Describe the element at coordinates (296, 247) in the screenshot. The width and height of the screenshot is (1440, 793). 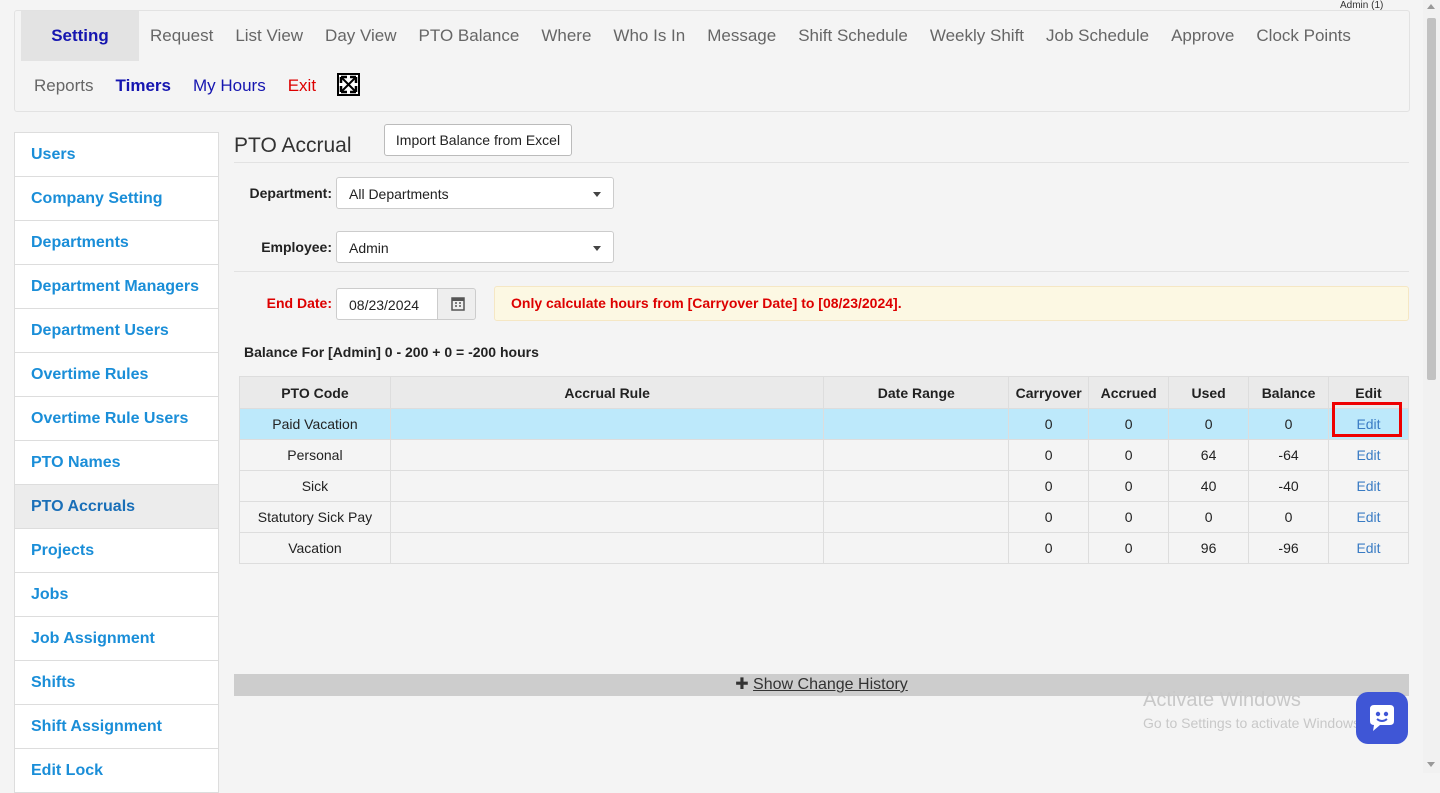
I see `employee-label: Employee:` at that location.